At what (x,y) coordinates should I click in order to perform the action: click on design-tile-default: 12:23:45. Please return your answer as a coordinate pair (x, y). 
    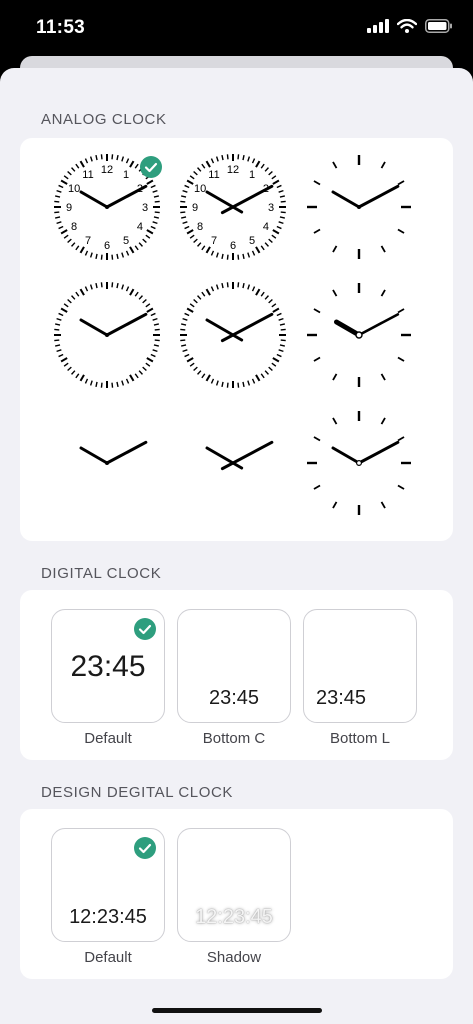
    Looking at the image, I should click on (108, 885).